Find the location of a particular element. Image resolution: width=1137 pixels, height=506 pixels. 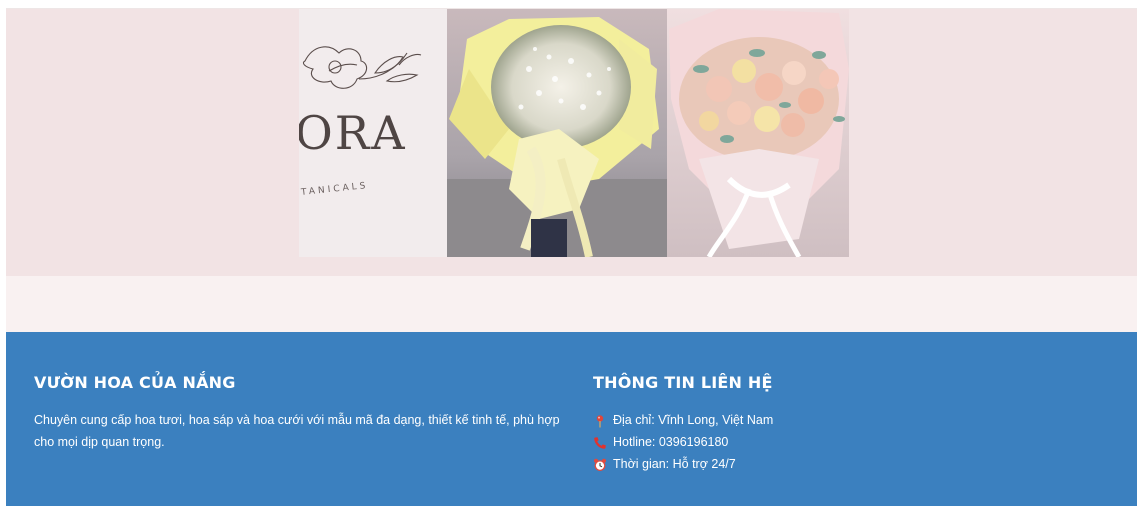

section-spacer is located at coordinates (571, 304).